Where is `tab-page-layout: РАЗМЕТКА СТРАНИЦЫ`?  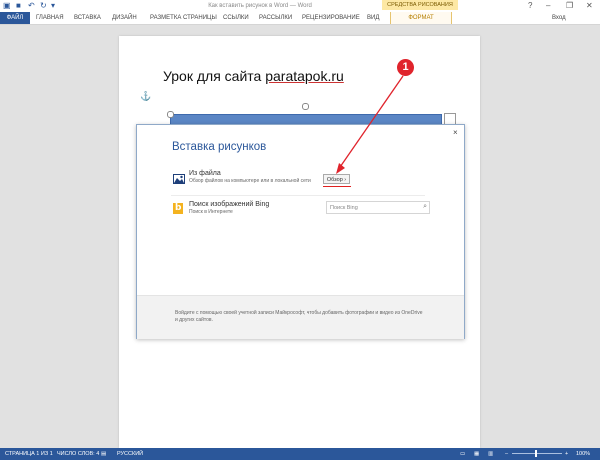
tab-page-layout: РАЗМЕТКА СТРАНИЦЫ is located at coordinates (183, 18).